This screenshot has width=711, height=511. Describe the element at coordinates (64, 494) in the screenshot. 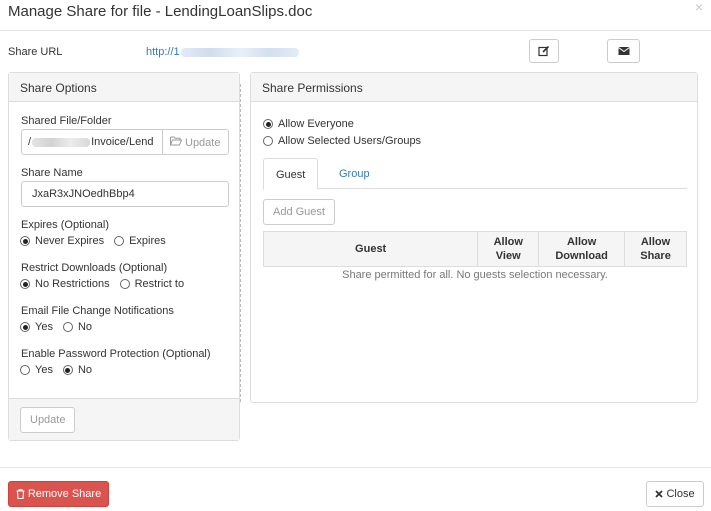

I see `remove-share-label: Remove Share` at that location.